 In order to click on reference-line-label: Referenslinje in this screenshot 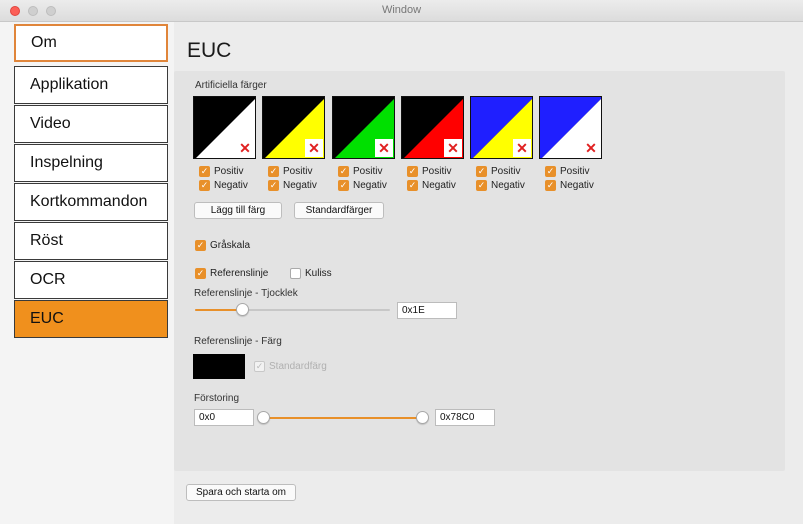, I will do `click(239, 273)`.